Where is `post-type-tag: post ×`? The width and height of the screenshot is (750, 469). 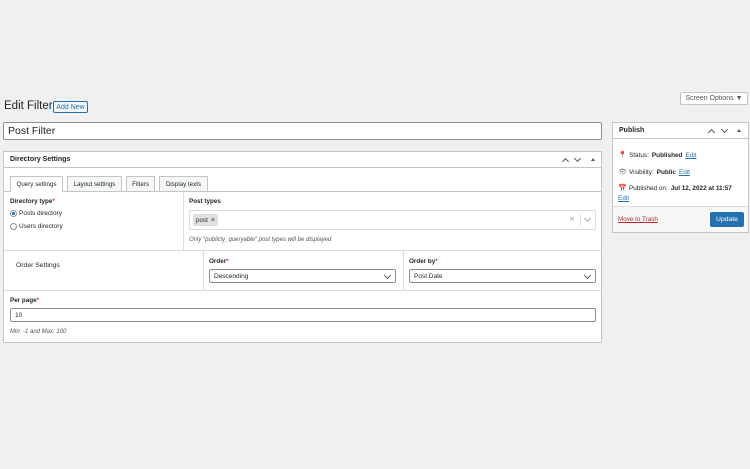 post-type-tag: post × is located at coordinates (205, 220).